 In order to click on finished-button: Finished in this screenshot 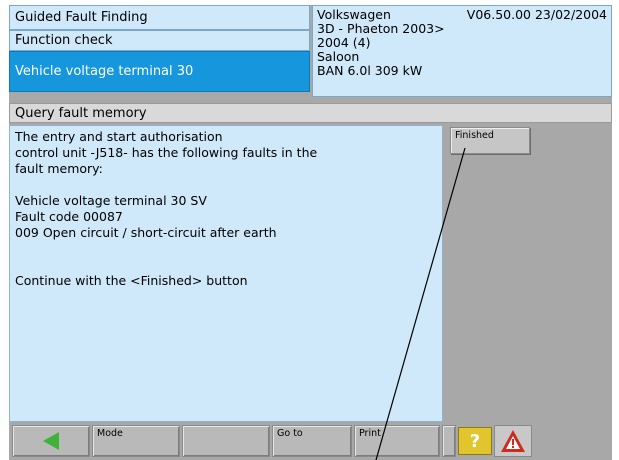, I will do `click(490, 140)`.